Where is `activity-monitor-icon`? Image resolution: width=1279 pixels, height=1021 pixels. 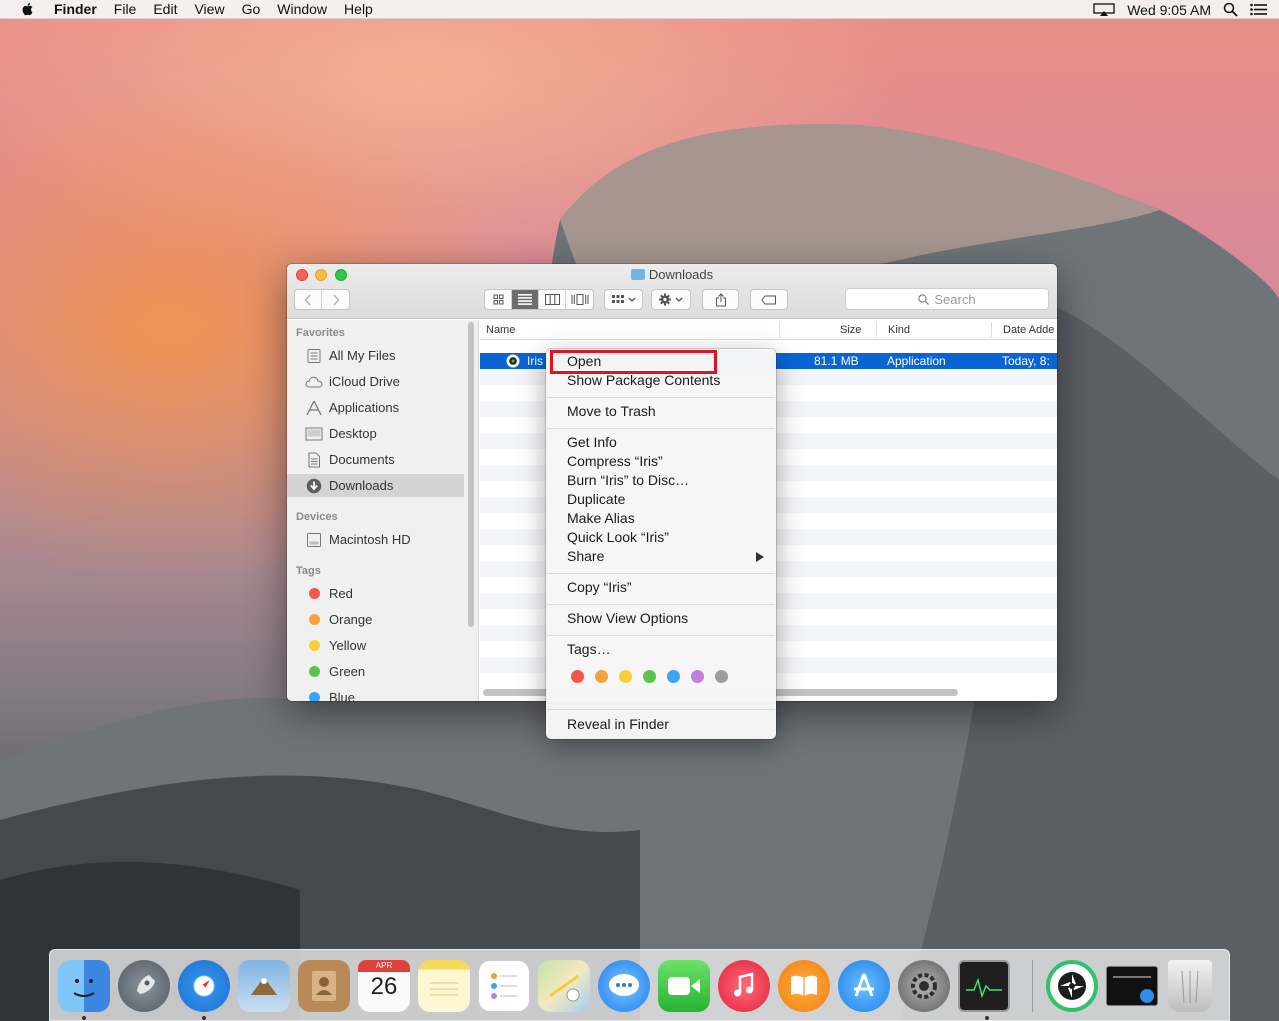 activity-monitor-icon is located at coordinates (984, 986).